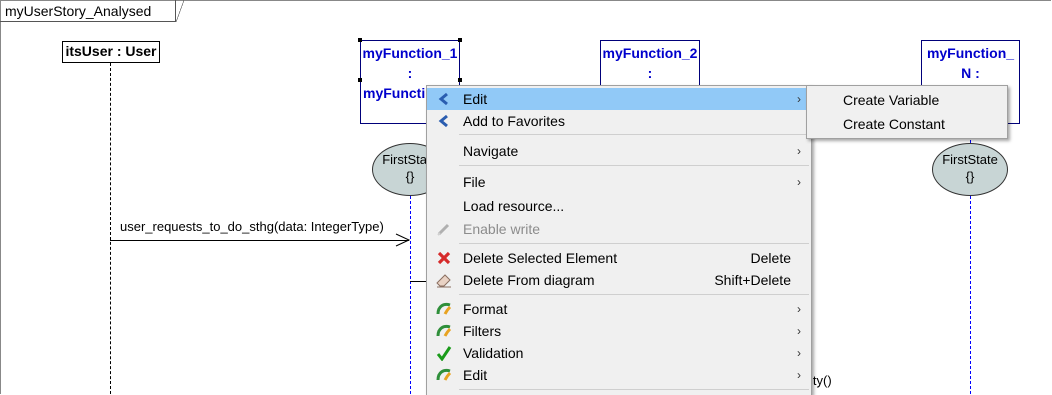  What do you see at coordinates (821, 380) in the screenshot?
I see `partial-message-label: ity()` at bounding box center [821, 380].